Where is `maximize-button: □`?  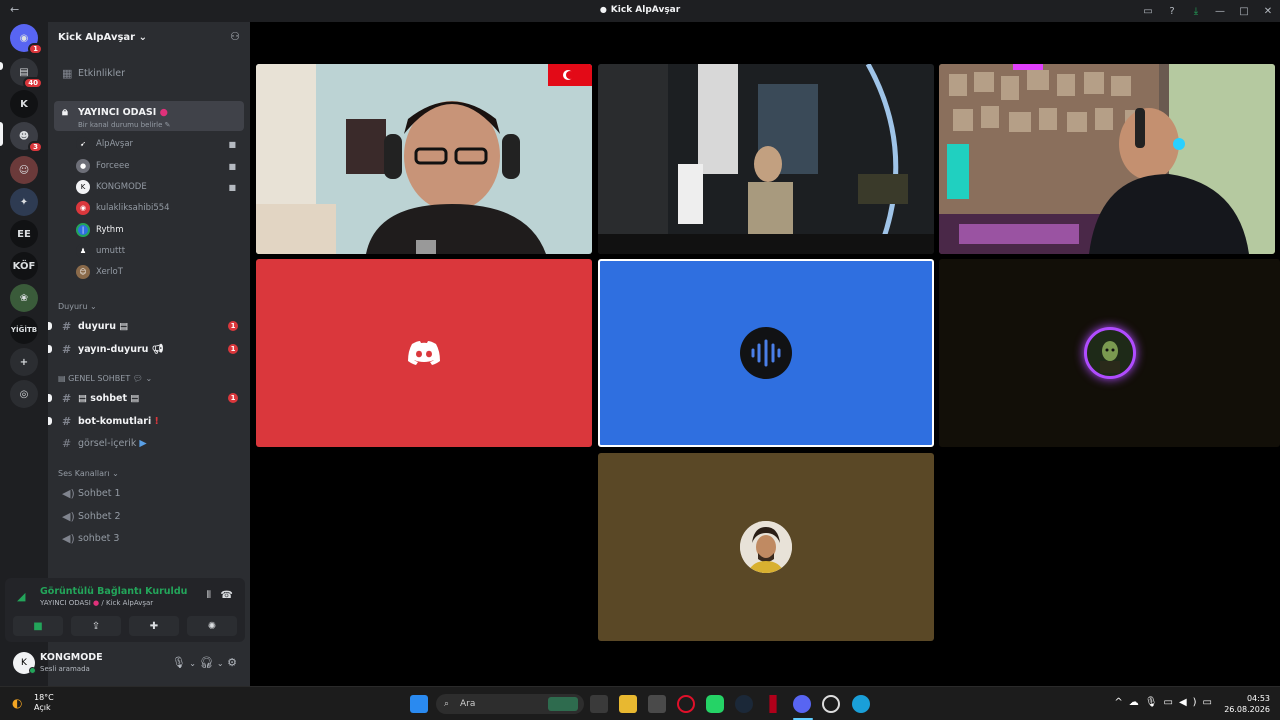 maximize-button: □ is located at coordinates (1244, 11).